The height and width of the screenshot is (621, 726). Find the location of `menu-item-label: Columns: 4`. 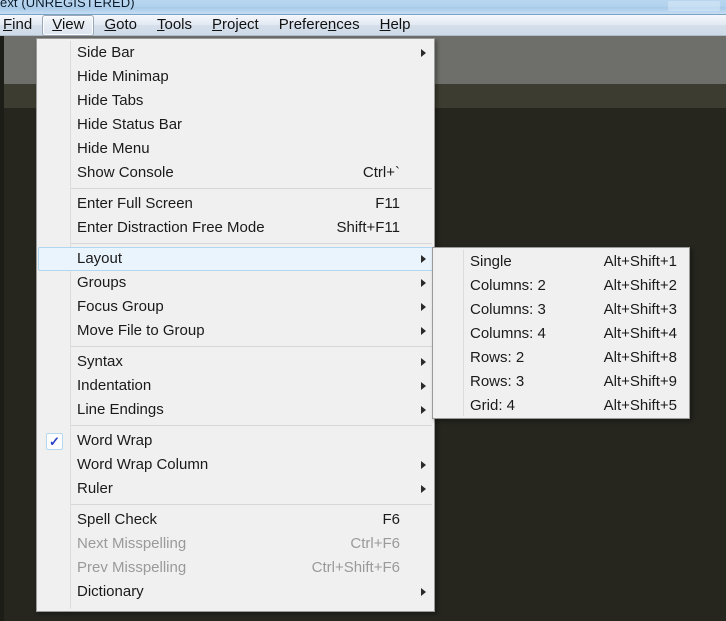

menu-item-label: Columns: 4 is located at coordinates (508, 333).